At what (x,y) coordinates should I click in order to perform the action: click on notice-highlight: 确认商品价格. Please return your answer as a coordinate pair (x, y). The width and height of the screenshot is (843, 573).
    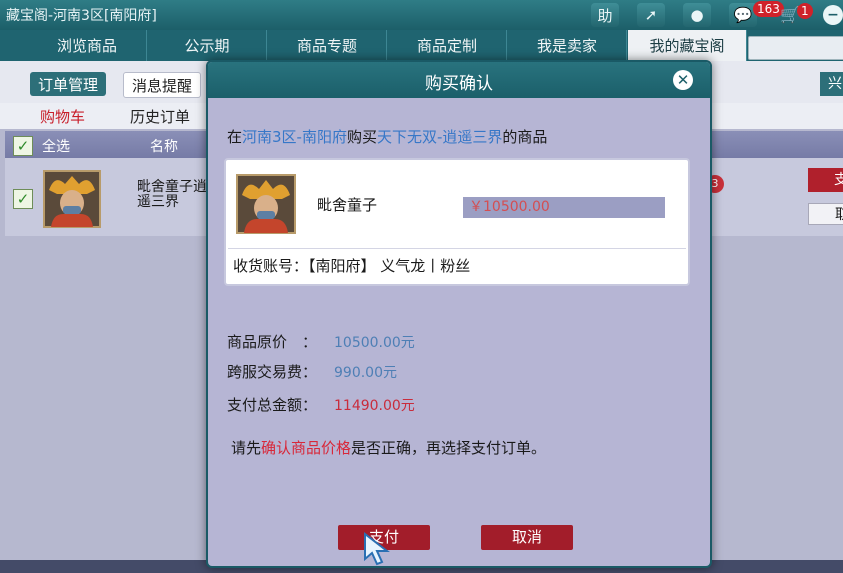
    Looking at the image, I should click on (306, 448).